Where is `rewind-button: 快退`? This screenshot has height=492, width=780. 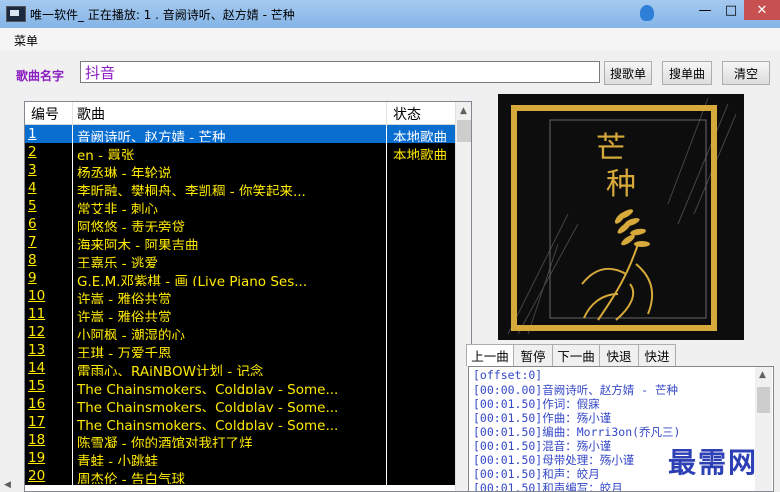 rewind-button: 快退 is located at coordinates (619, 355).